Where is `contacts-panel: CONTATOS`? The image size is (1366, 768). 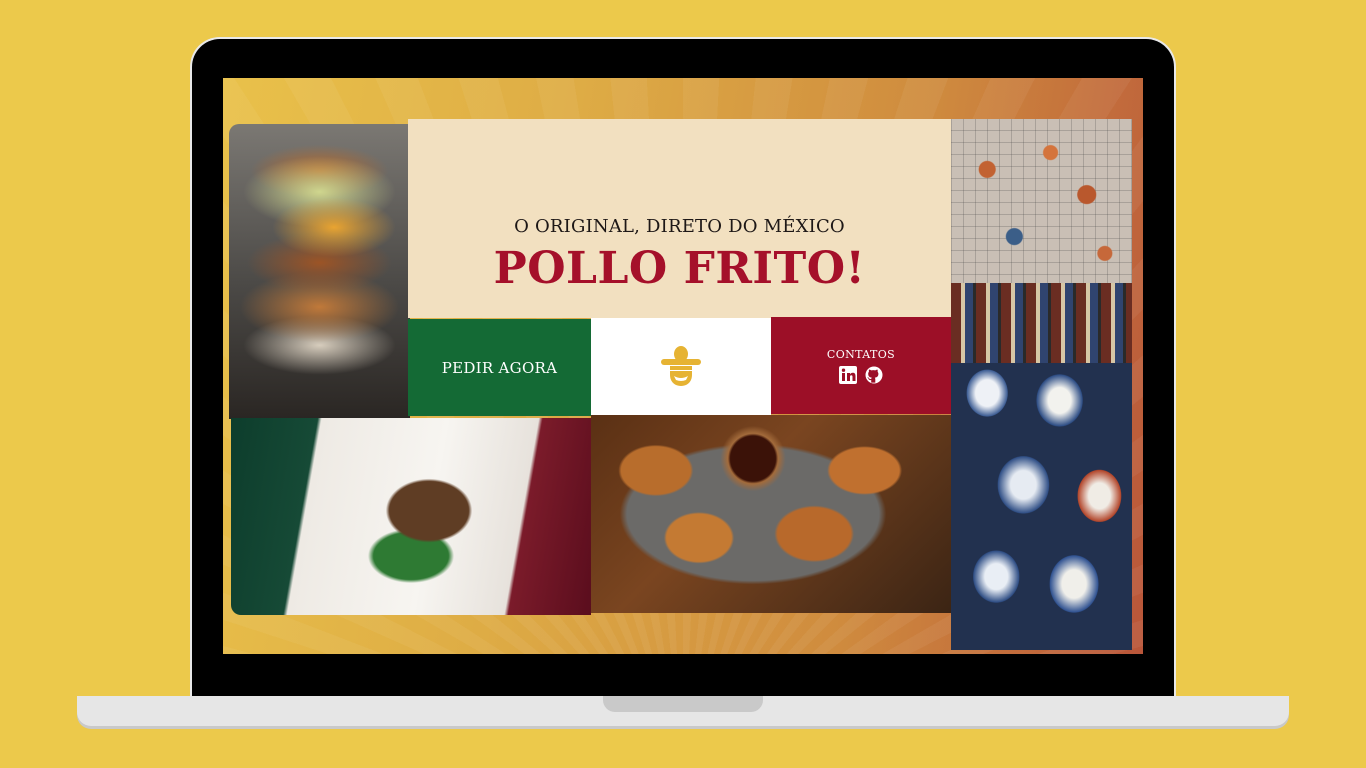
contacts-panel: CONTATOS is located at coordinates (861, 365).